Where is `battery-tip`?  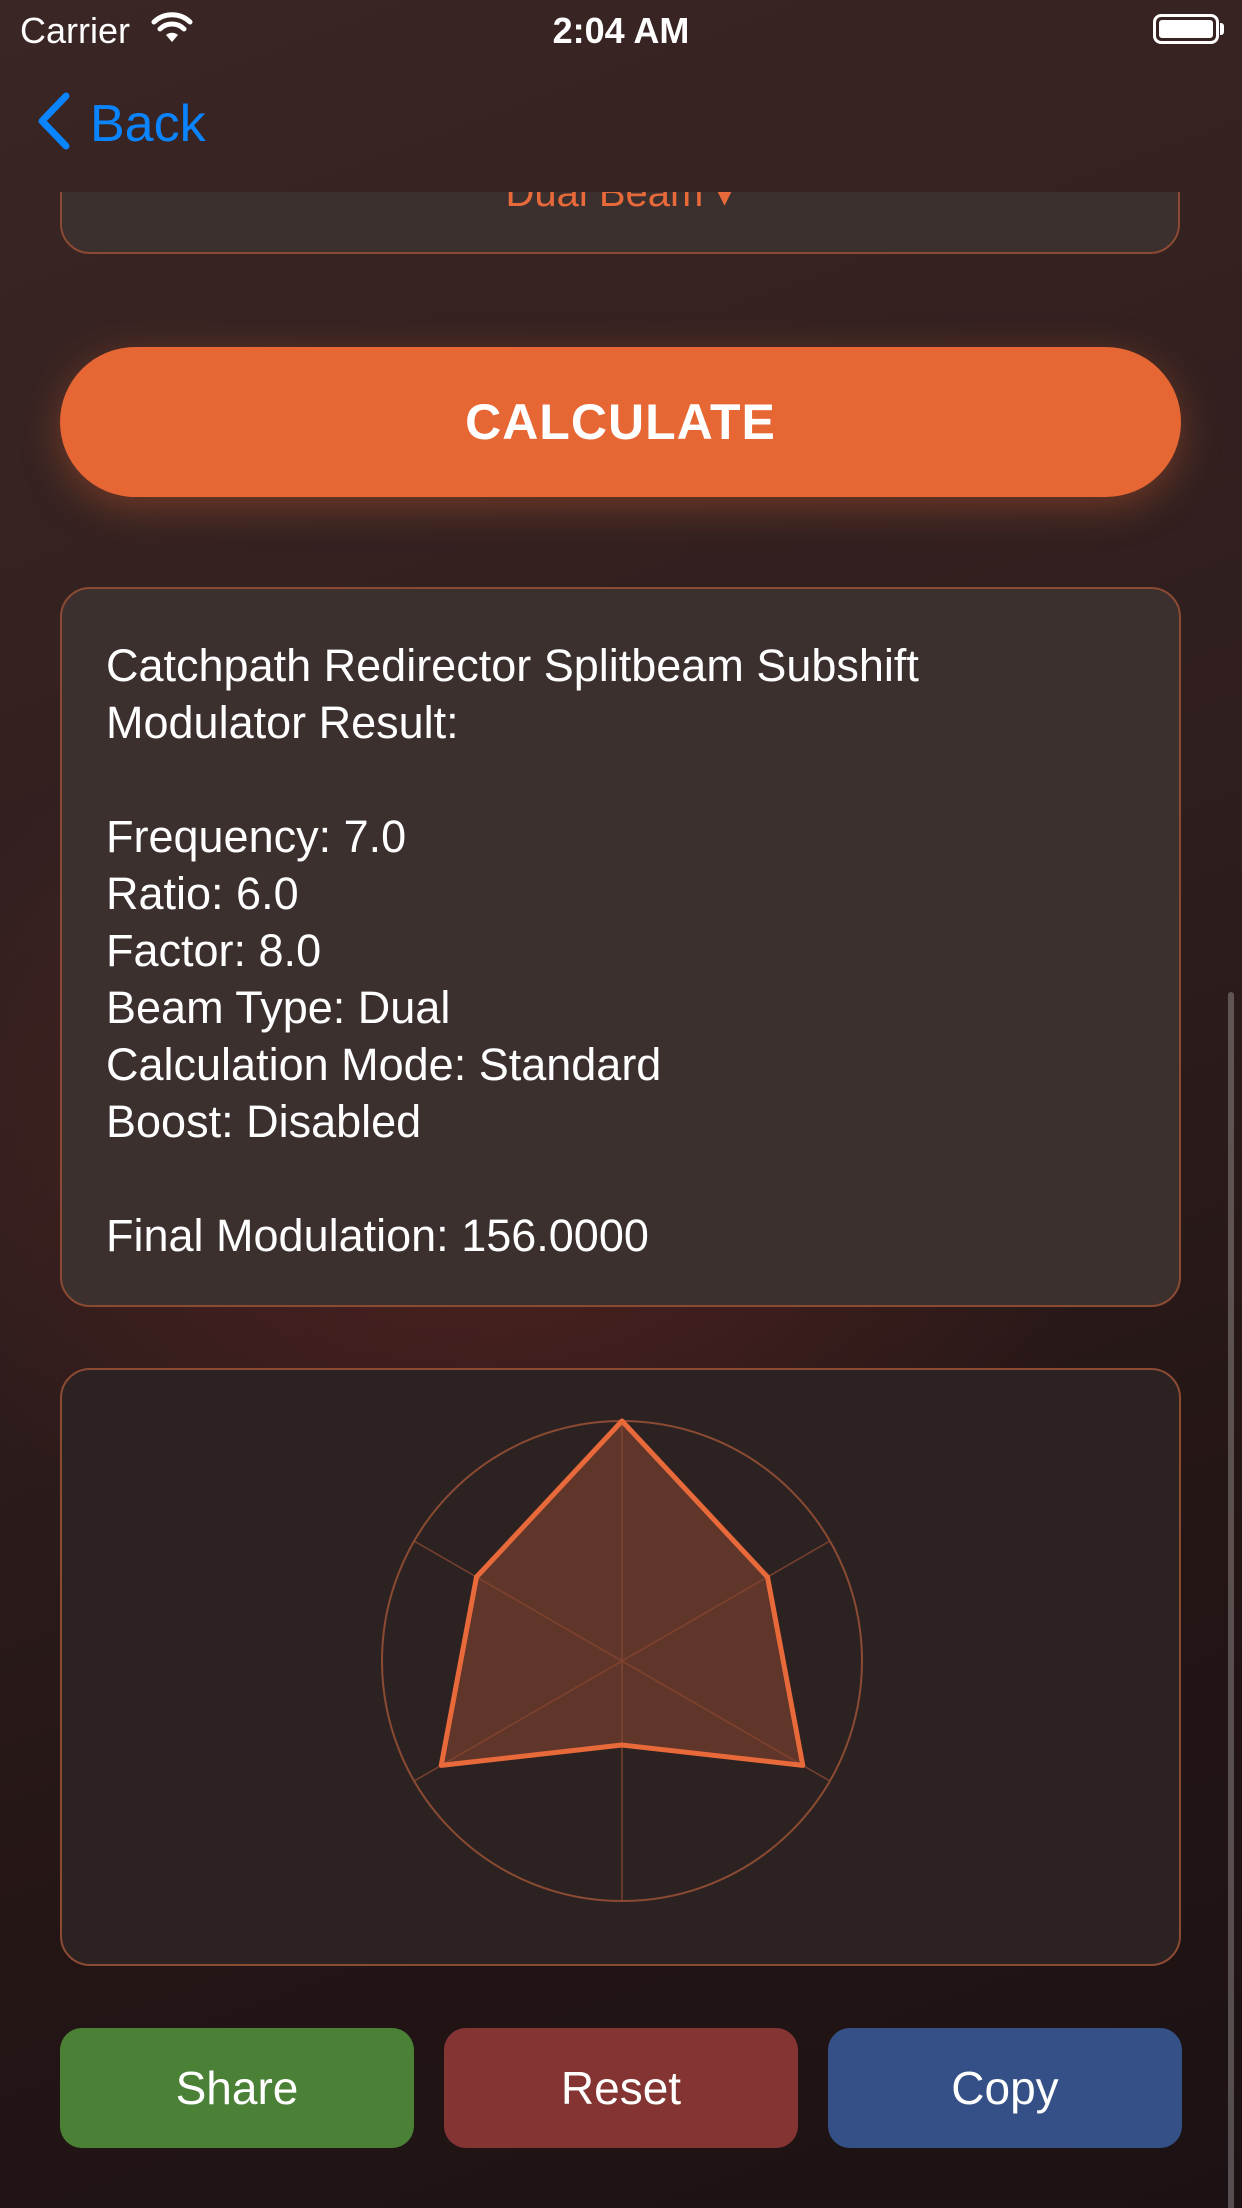 battery-tip is located at coordinates (1222, 29).